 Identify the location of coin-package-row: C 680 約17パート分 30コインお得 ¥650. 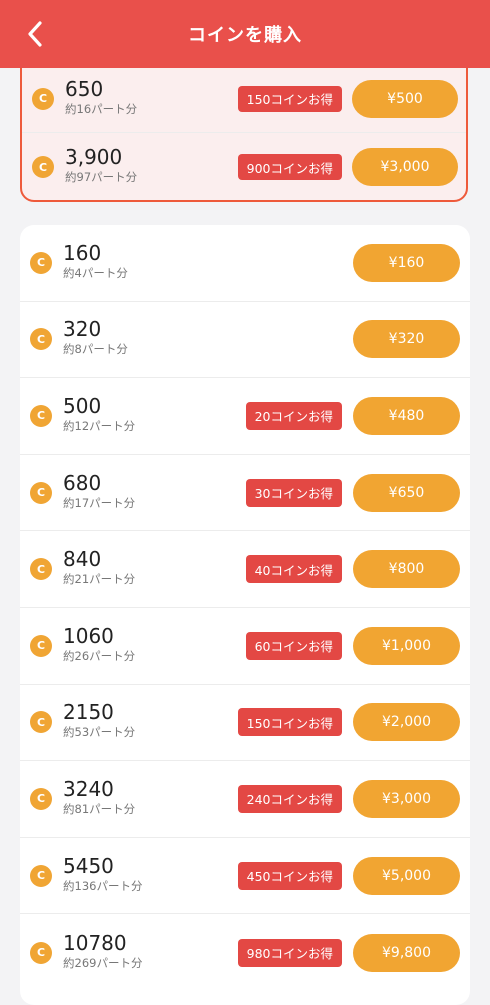
(245, 493).